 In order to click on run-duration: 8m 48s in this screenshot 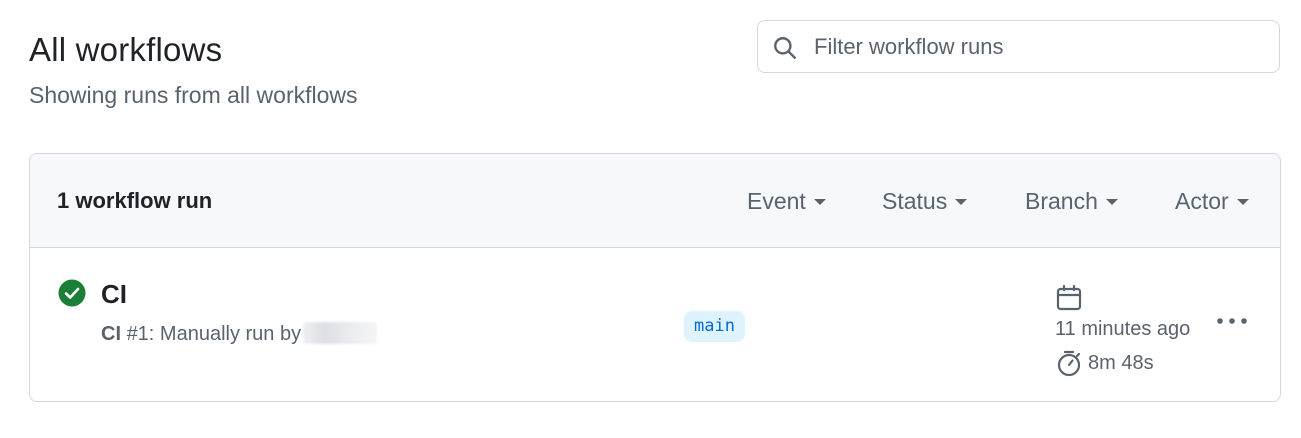, I will do `click(1121, 363)`.